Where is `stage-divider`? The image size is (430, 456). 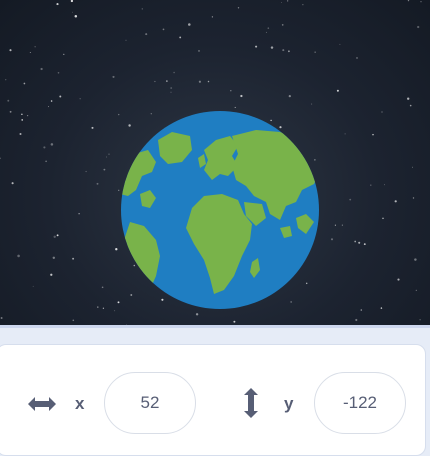
stage-divider is located at coordinates (215, 326).